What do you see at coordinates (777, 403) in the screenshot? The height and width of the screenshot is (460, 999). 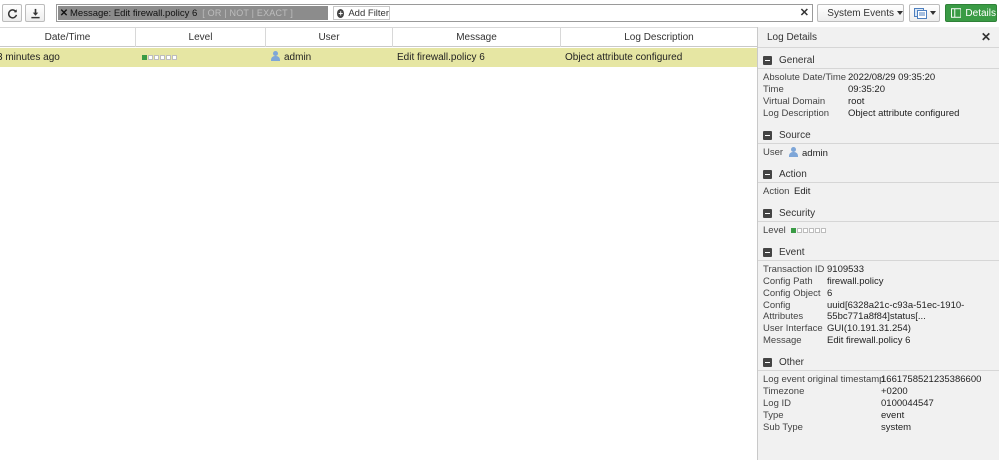 I see `detail-label: Log ID` at bounding box center [777, 403].